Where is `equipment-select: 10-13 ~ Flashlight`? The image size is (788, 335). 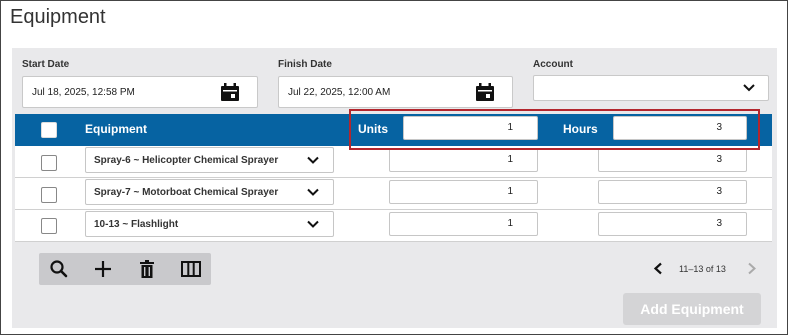 equipment-select: 10-13 ~ Flashlight is located at coordinates (209, 224).